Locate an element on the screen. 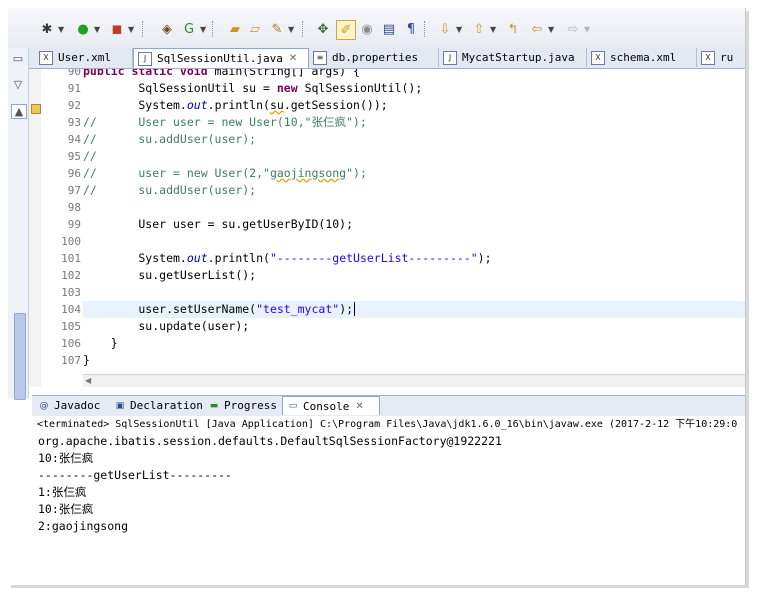 The image size is (761, 599). tab-declaration: ▣ Declaration is located at coordinates (158, 405).